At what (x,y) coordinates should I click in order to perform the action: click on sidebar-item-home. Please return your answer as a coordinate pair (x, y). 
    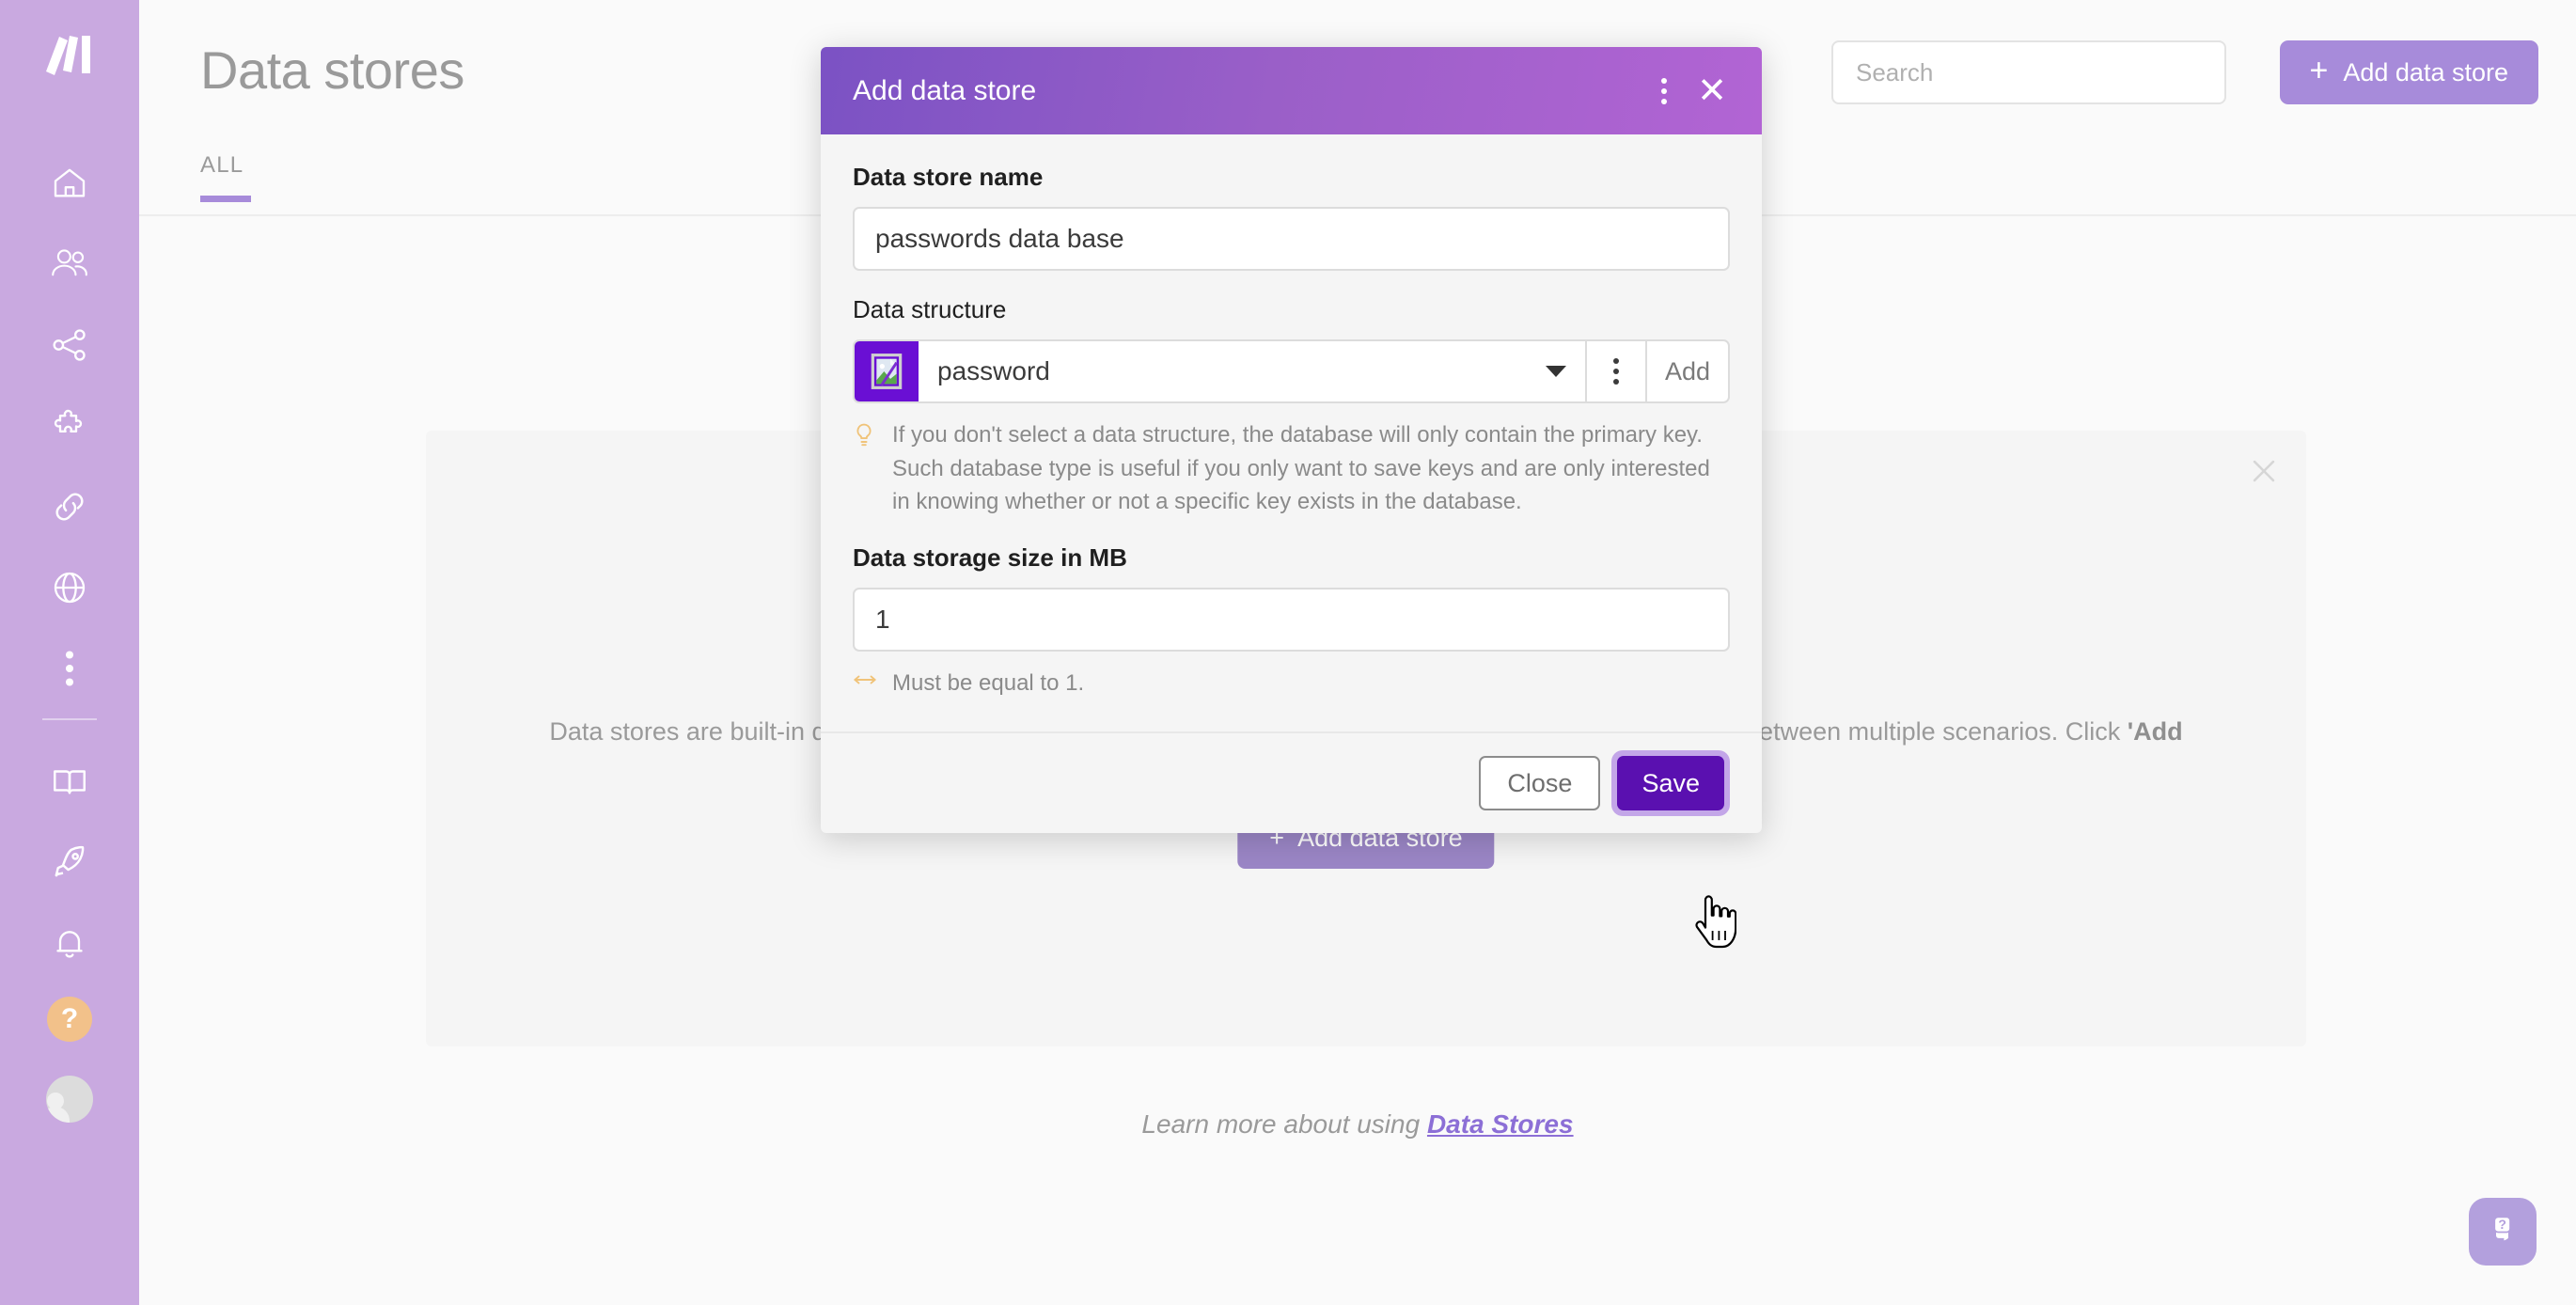
    Looking at the image, I should click on (70, 183).